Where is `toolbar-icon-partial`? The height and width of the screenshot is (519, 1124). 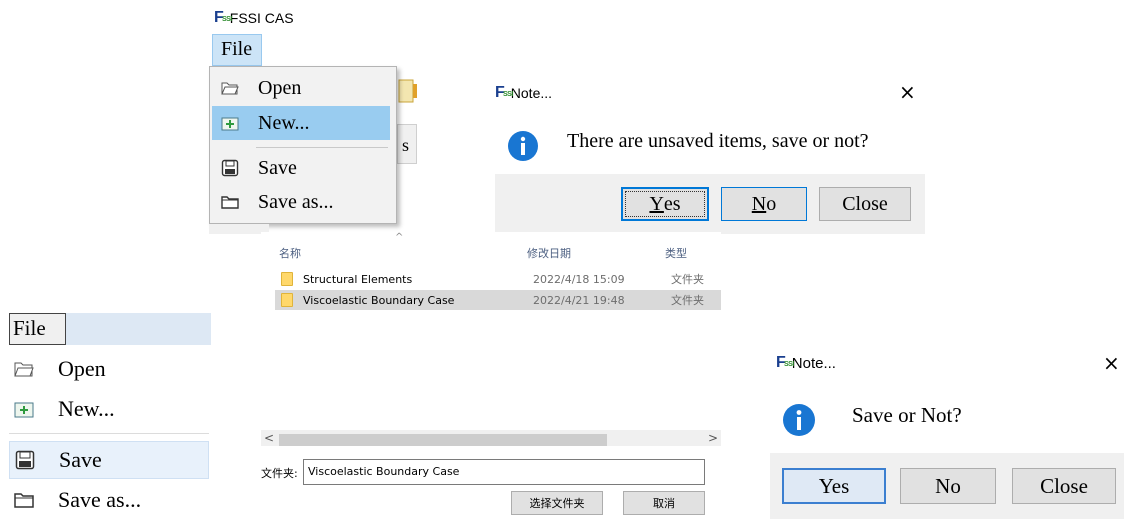
toolbar-icon-partial is located at coordinates (408, 92).